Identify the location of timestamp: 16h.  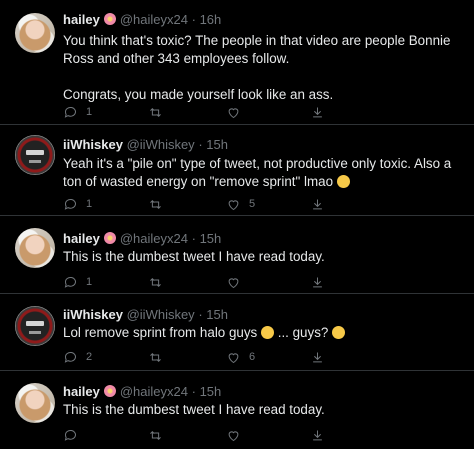
(211, 19).